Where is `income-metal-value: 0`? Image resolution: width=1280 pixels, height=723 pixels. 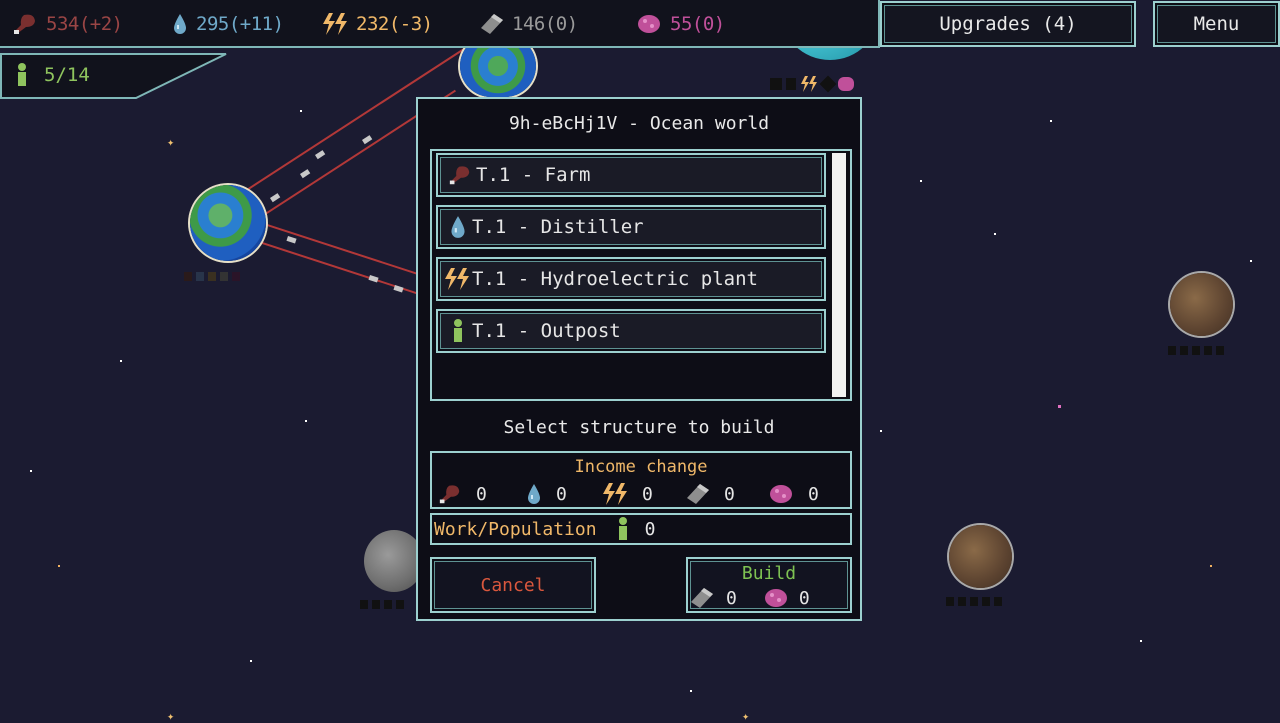 income-metal-value: 0 is located at coordinates (729, 494).